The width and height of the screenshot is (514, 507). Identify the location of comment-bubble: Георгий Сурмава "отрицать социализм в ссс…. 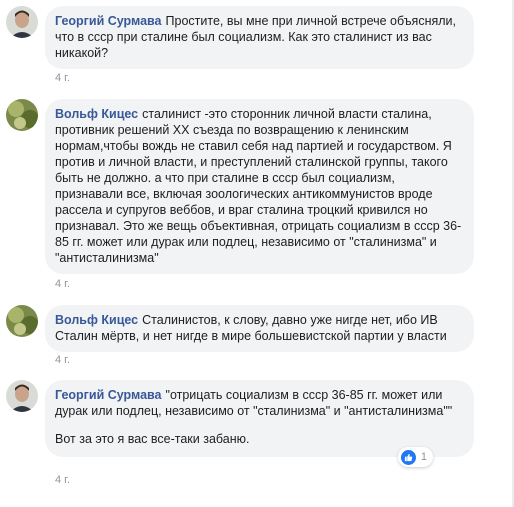
(259, 423).